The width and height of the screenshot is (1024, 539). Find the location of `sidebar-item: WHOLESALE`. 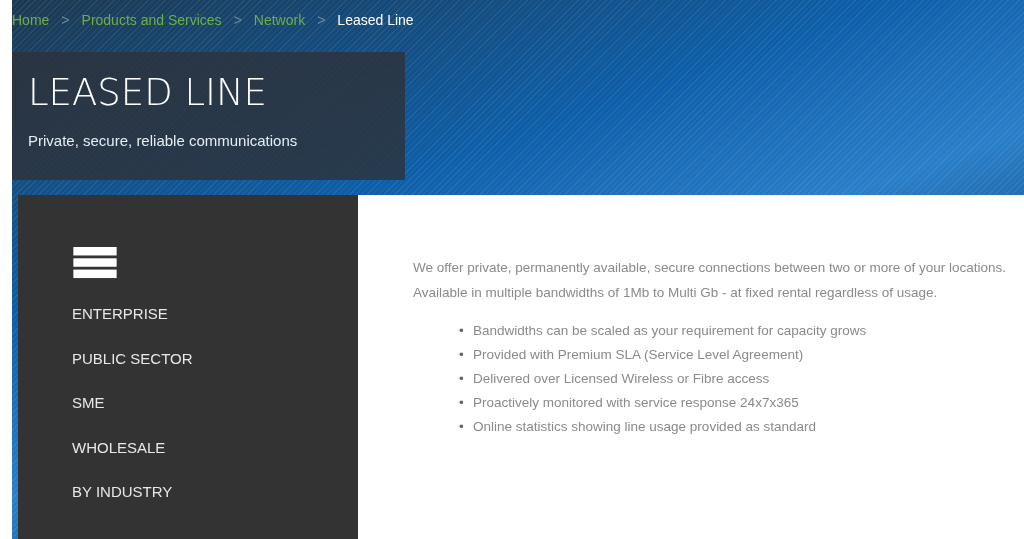

sidebar-item: WHOLESALE is located at coordinates (119, 447).